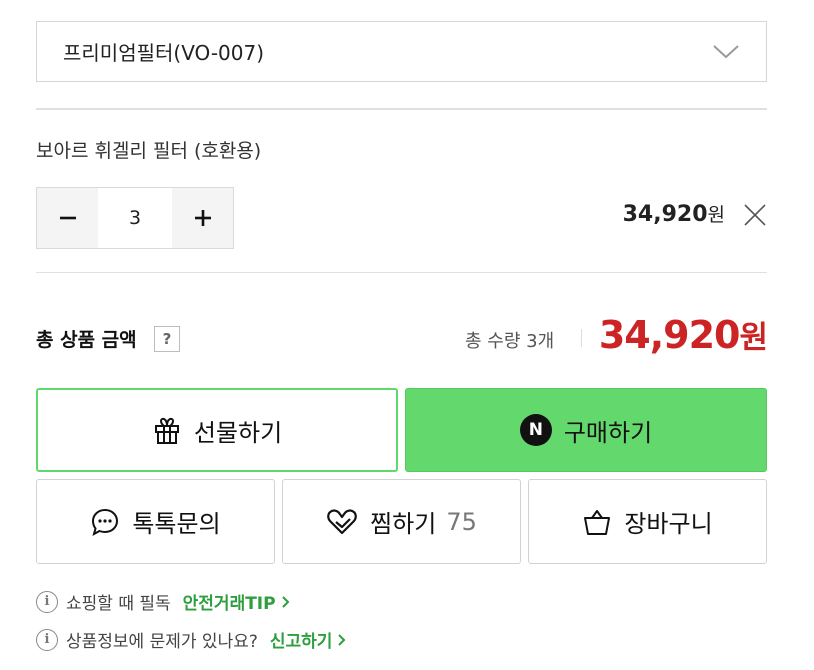 The image size is (814, 670). What do you see at coordinates (755, 215) in the screenshot?
I see `close-icon` at bounding box center [755, 215].